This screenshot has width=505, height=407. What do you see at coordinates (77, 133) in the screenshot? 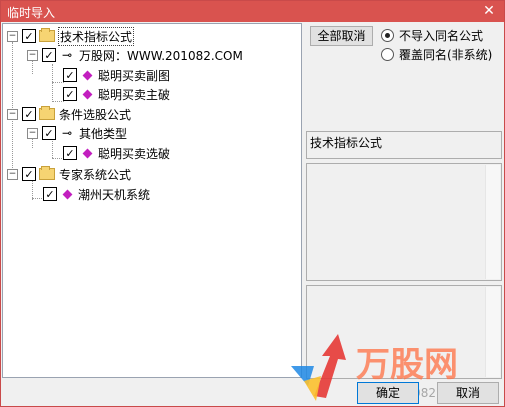
I see `tree-node-other-types: − ✓ ⊸ 其他类型` at bounding box center [77, 133].